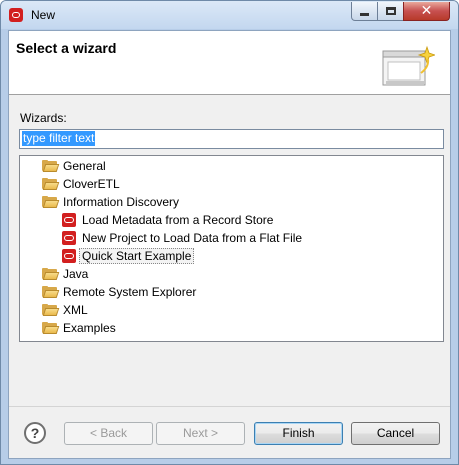 The height and width of the screenshot is (465, 459). I want to click on page-title: Select a wizard, so click(66, 48).